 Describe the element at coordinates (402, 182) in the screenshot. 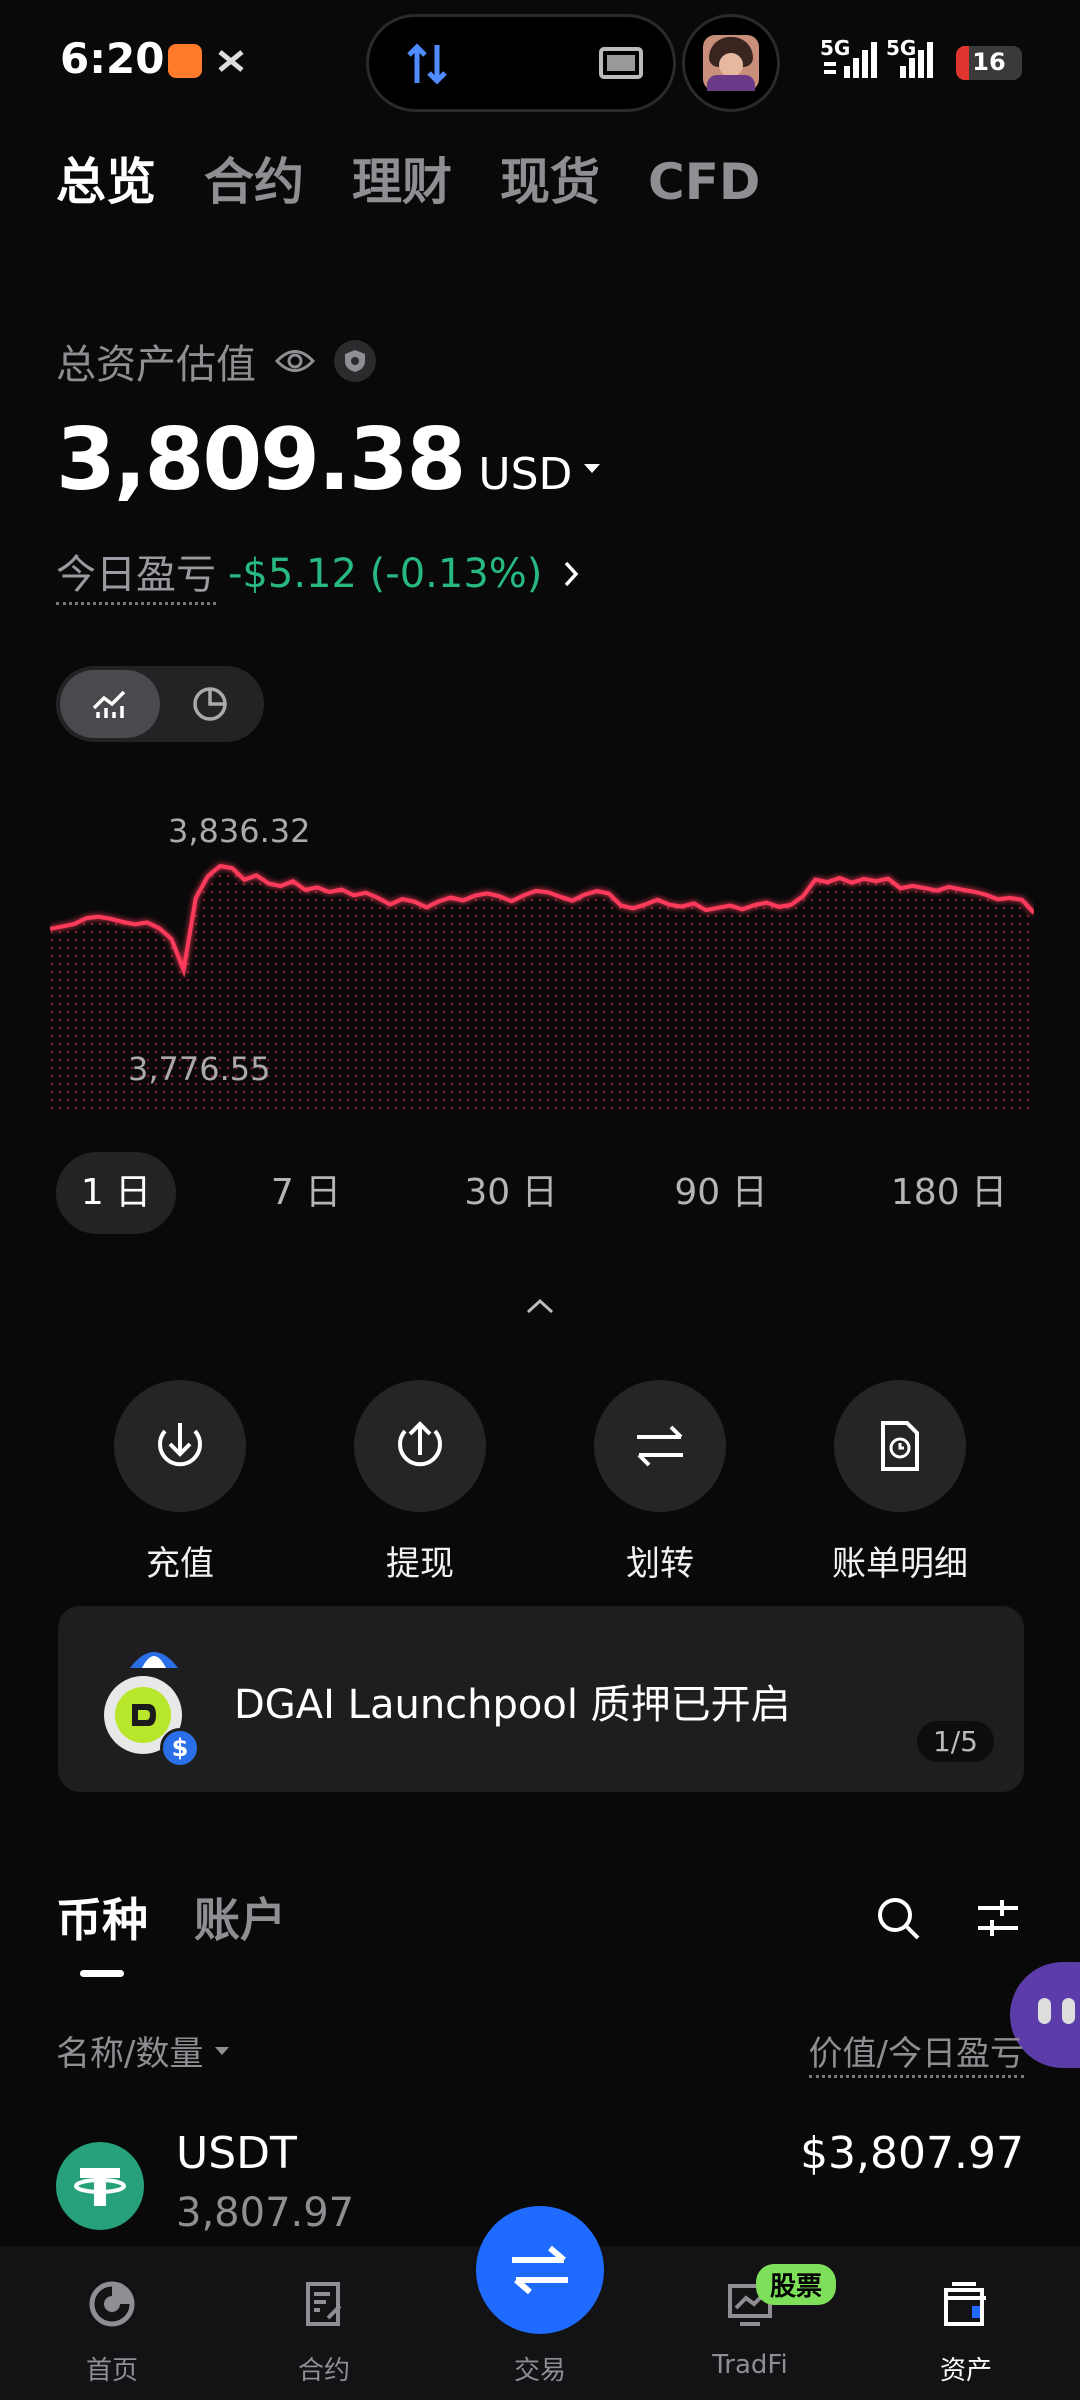

I see `tab-earn: 理财` at that location.